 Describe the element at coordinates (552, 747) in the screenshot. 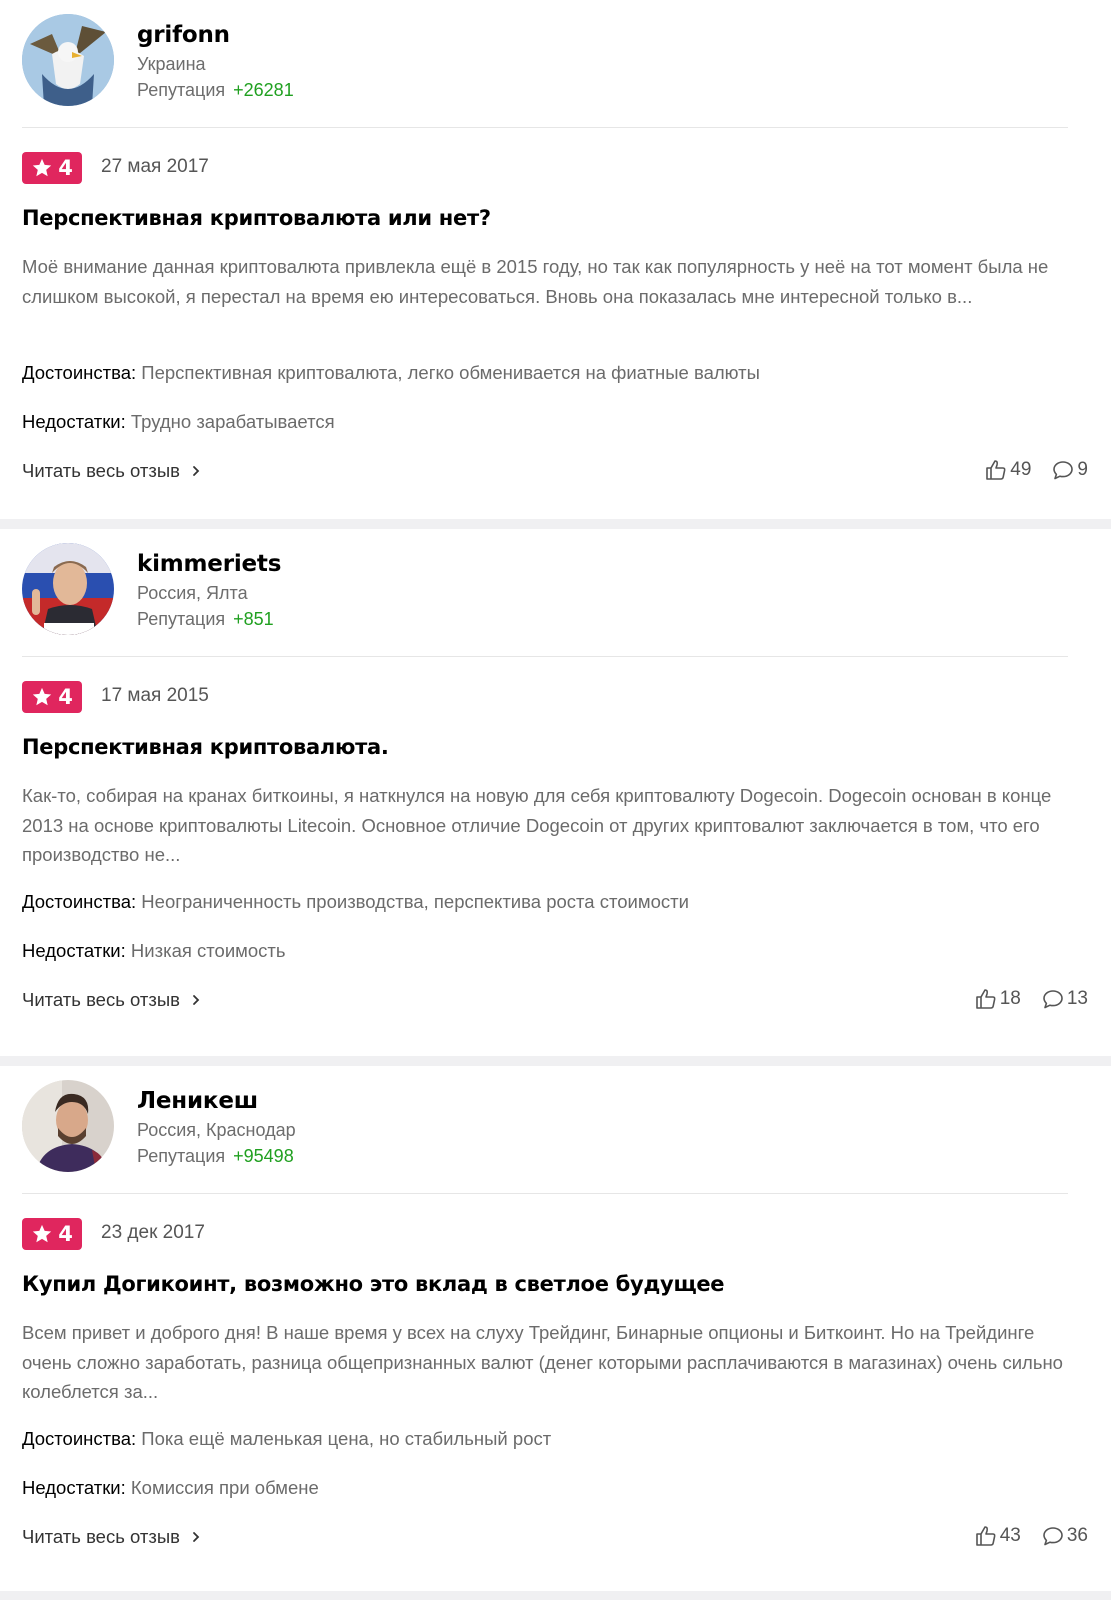

I see `review-title: Перспективная криптовалюта.` at that location.